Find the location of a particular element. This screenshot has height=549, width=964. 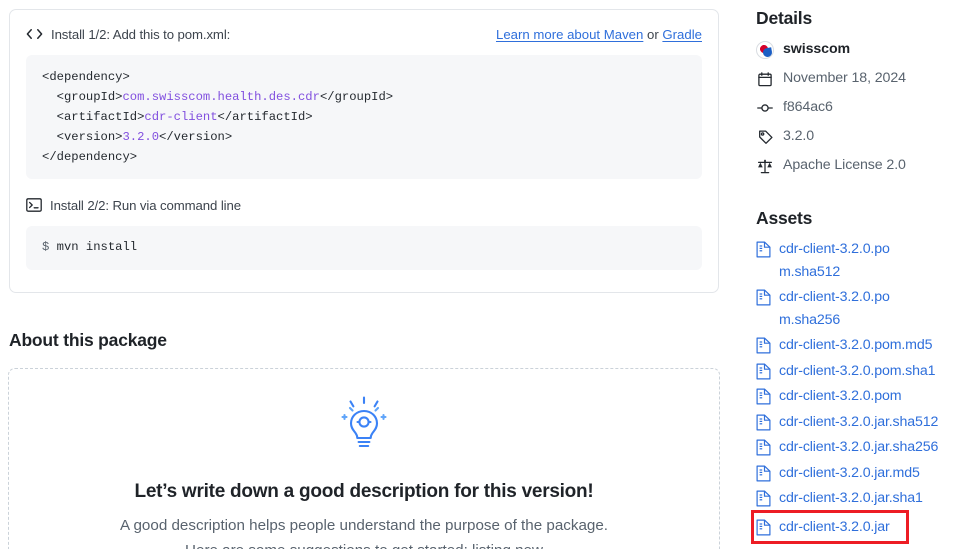

asset-item: cdr-client-3.2.0.pom.sha256 is located at coordinates (860, 308).